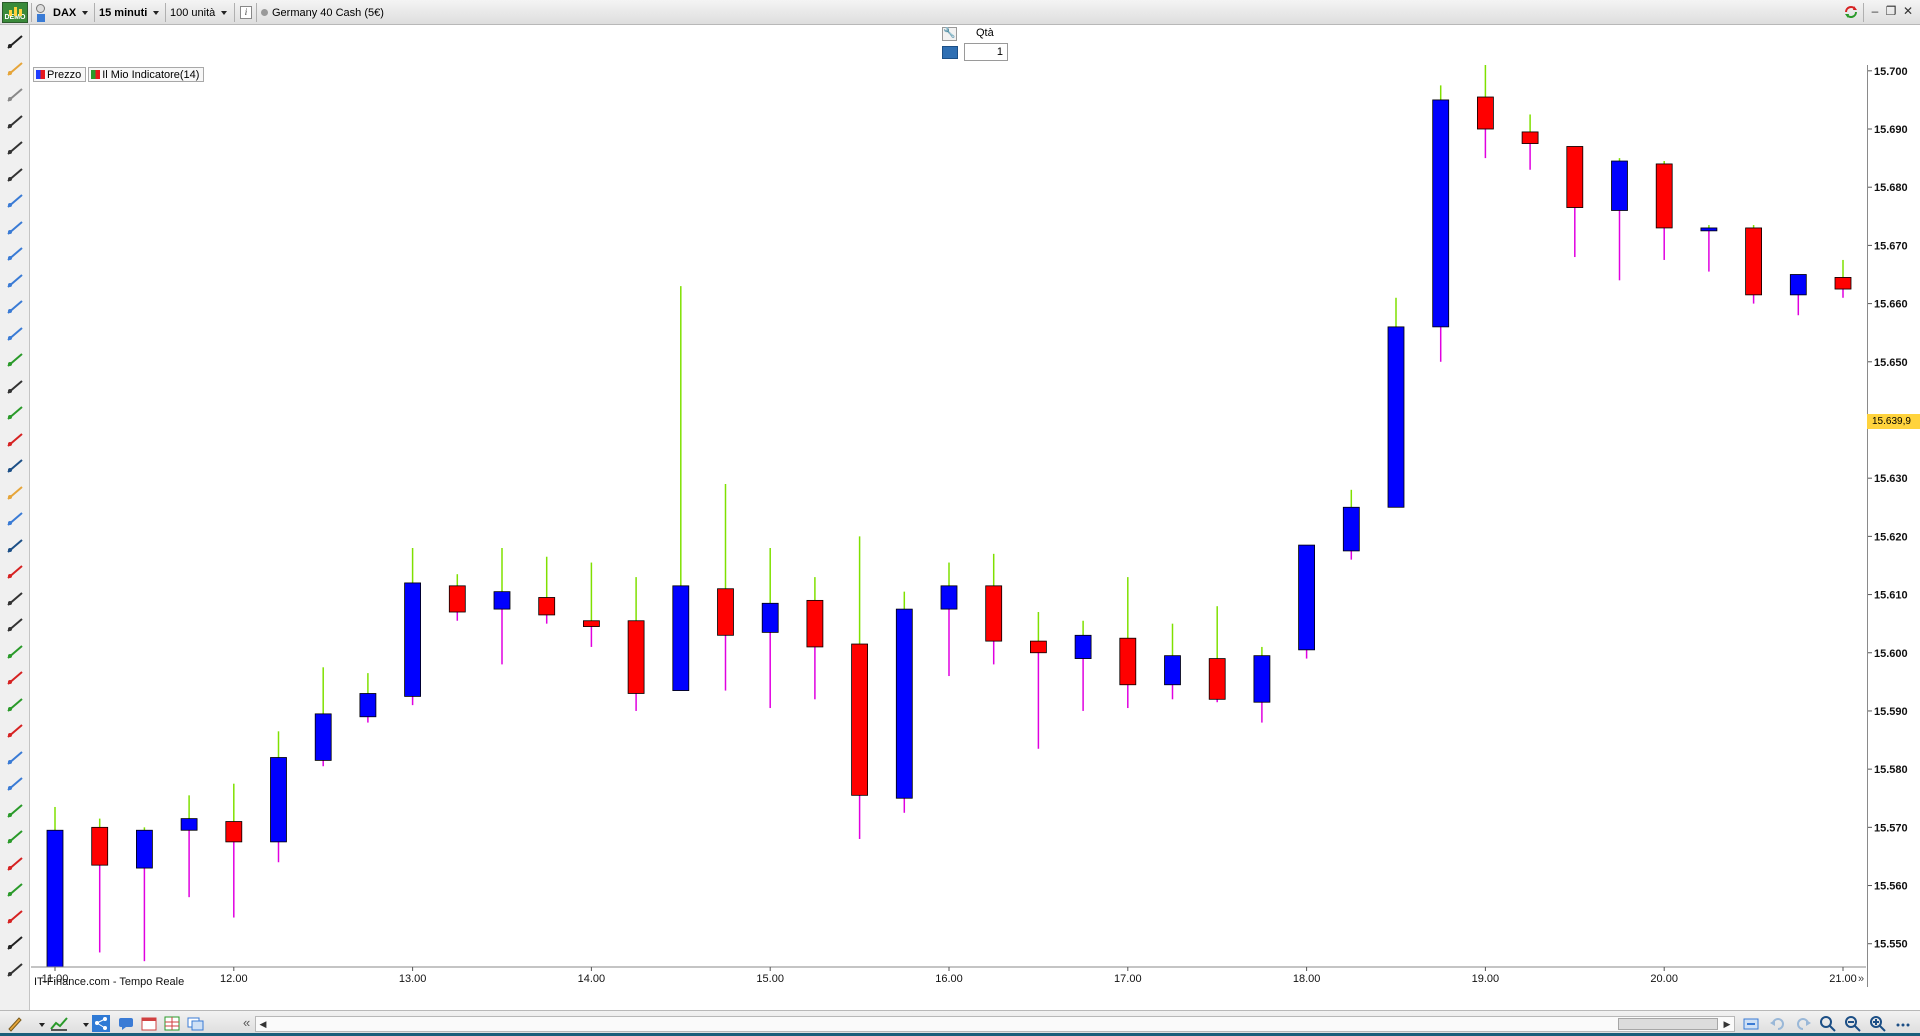  I want to click on triangle-icon, so click(15, 546).